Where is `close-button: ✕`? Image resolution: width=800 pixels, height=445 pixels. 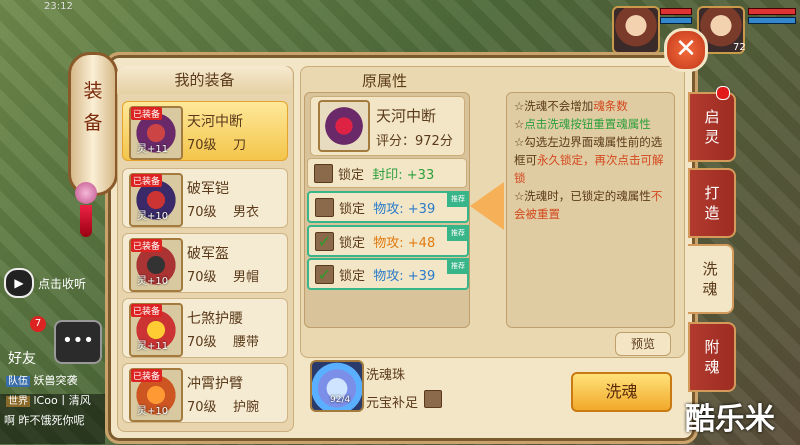
close-button: ✕ is located at coordinates (686, 50).